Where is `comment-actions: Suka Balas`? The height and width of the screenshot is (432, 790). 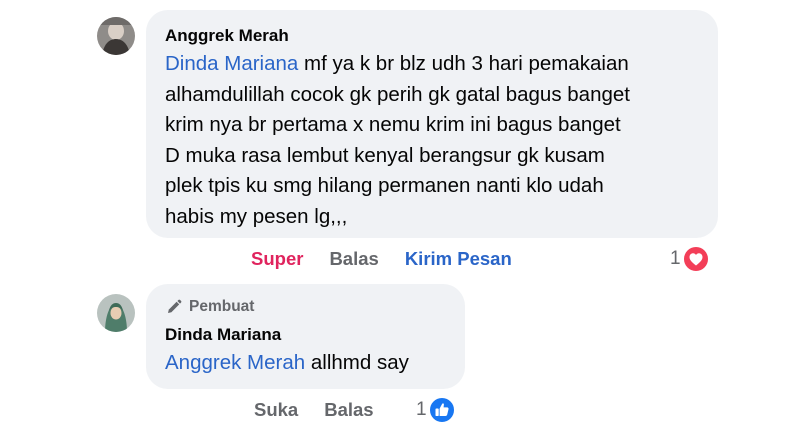 comment-actions: Suka Balas is located at coordinates (327, 410).